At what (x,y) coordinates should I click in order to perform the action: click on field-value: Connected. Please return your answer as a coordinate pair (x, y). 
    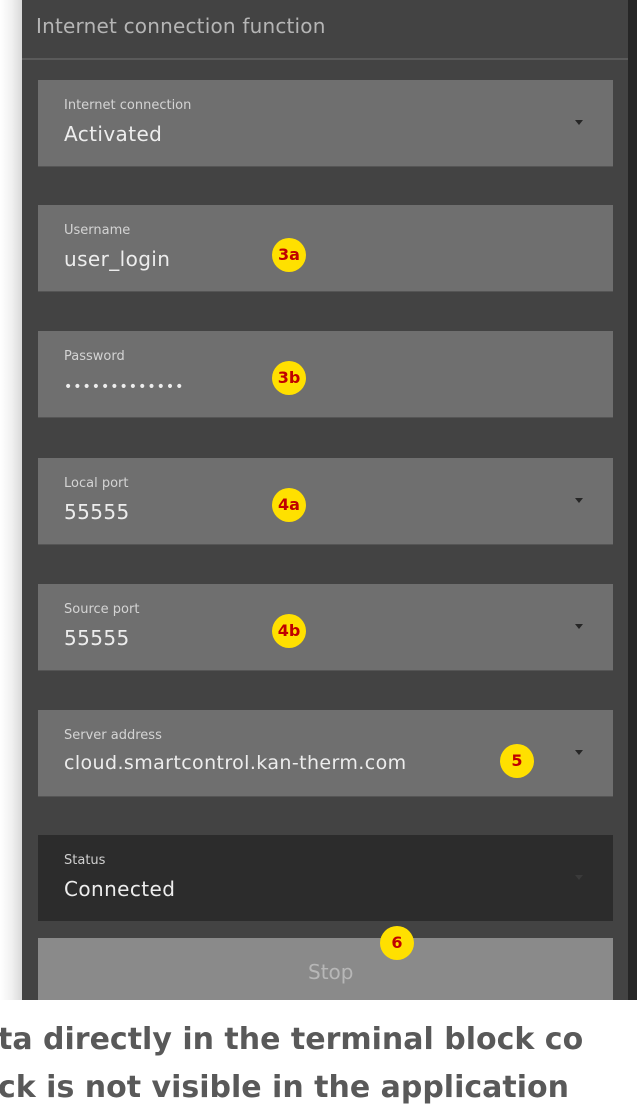
    Looking at the image, I should click on (120, 889).